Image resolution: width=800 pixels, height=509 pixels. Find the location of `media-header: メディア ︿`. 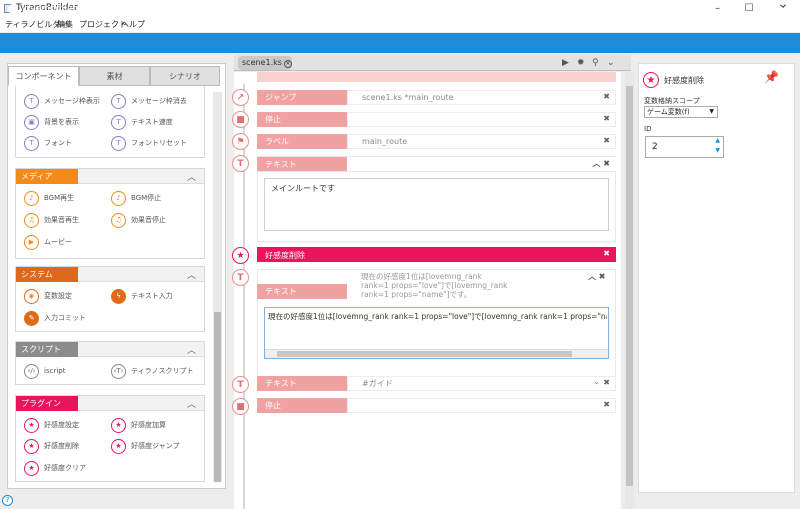

media-header: メディア ︿ is located at coordinates (110, 176).